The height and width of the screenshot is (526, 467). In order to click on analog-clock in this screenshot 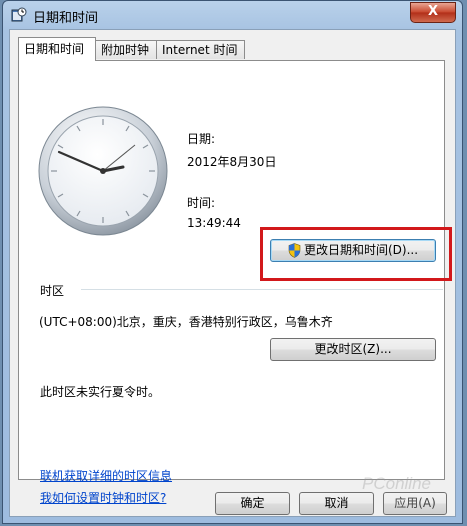, I will do `click(103, 171)`.